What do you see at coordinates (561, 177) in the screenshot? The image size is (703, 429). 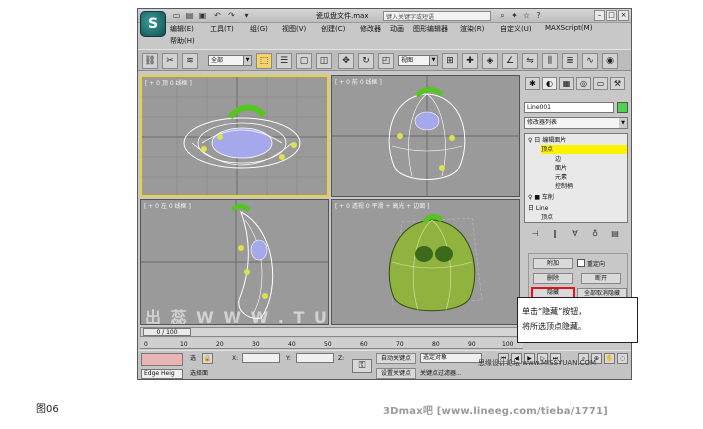 I see `stack-item-element: 元素` at bounding box center [561, 177].